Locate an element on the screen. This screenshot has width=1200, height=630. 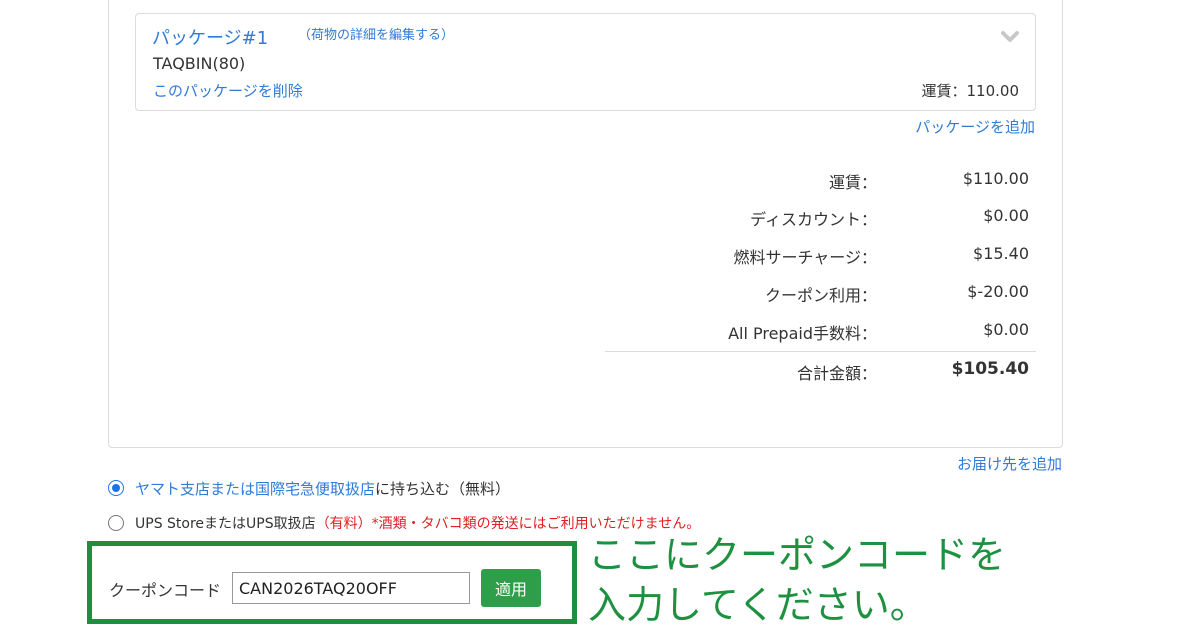
callout-line-2: 入力してください。 is located at coordinates (758, 605).